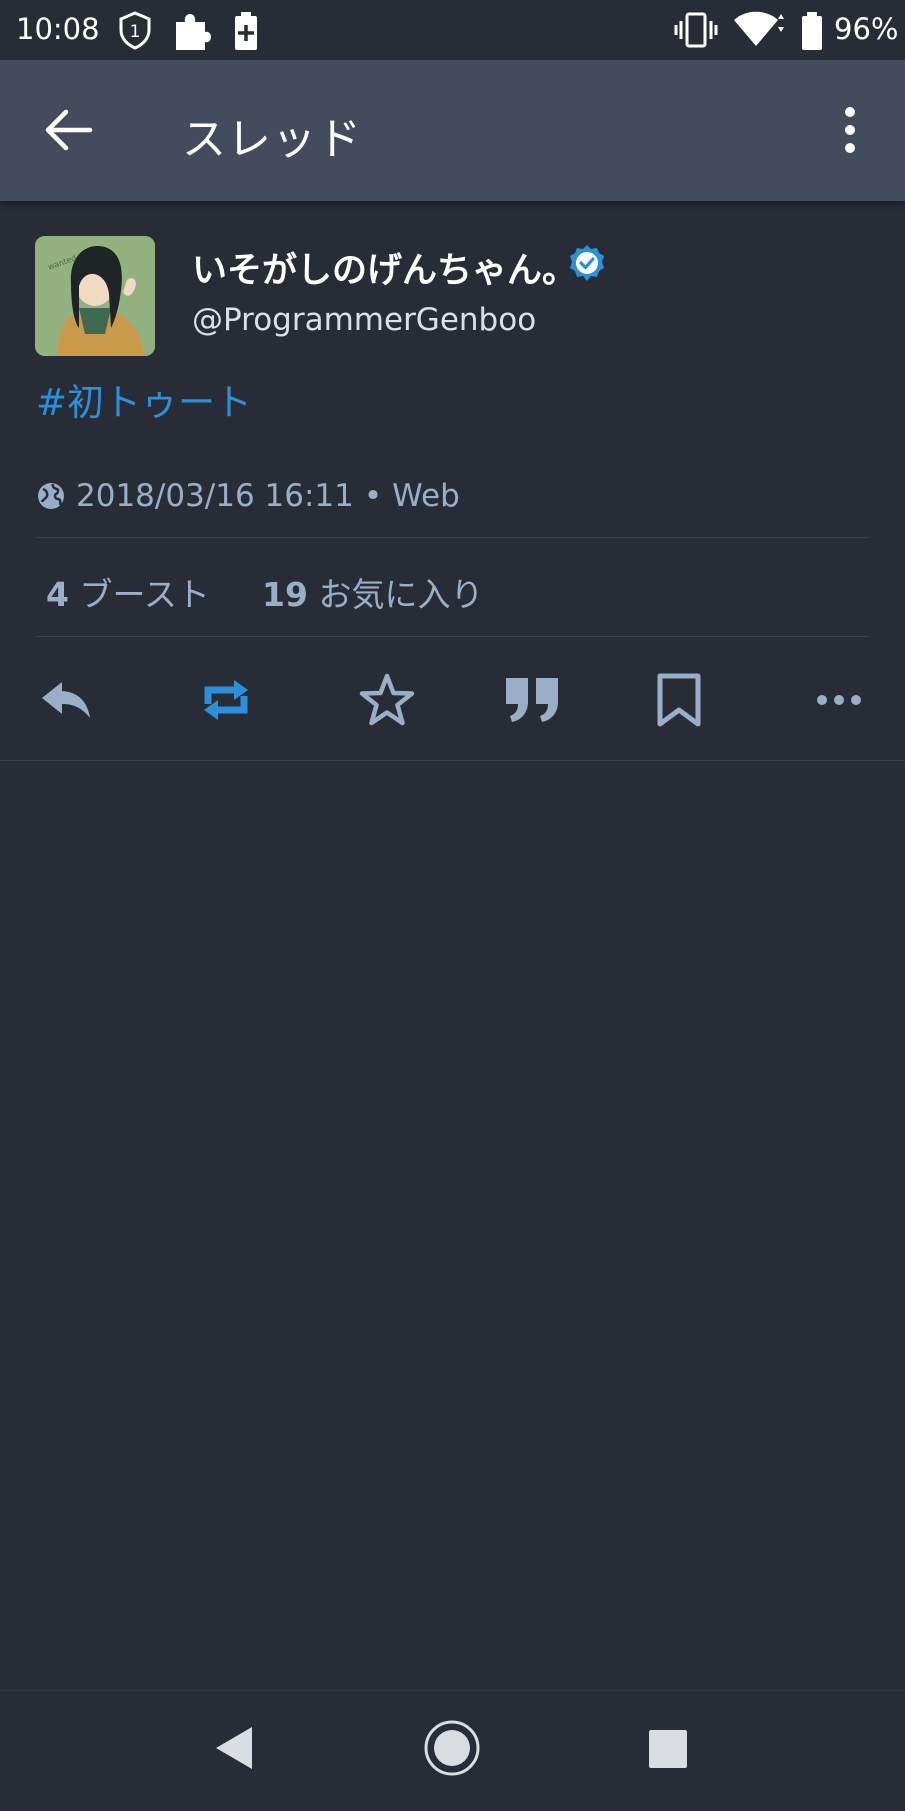 This screenshot has width=905, height=1811. What do you see at coordinates (285, 594) in the screenshot?
I see `favourites-count: 19` at bounding box center [285, 594].